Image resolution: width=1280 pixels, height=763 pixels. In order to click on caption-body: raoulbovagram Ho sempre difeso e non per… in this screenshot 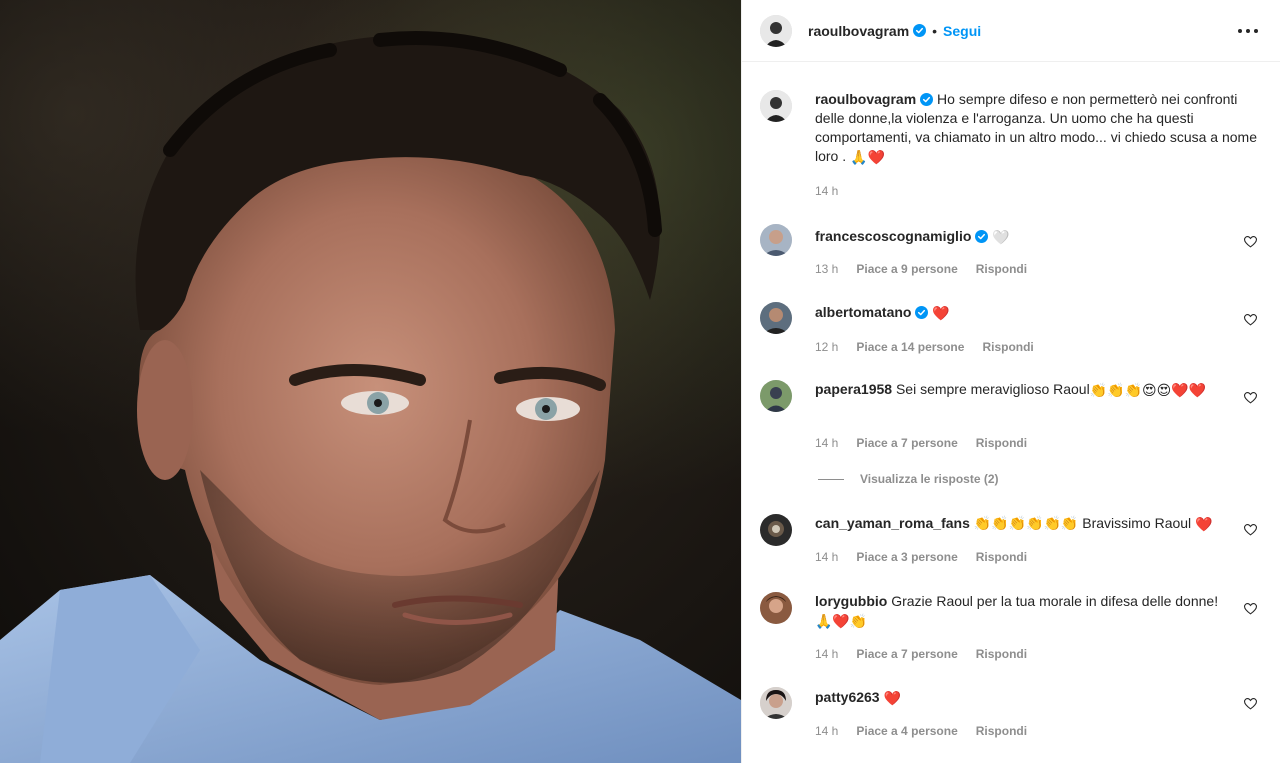, I will do `click(1039, 128)`.